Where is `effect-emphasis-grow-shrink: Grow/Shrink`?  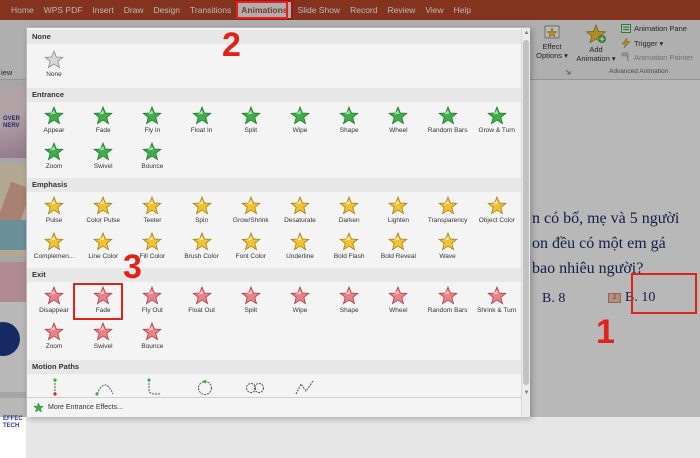 effect-emphasis-grow-shrink: Grow/Shrink is located at coordinates (251, 212).